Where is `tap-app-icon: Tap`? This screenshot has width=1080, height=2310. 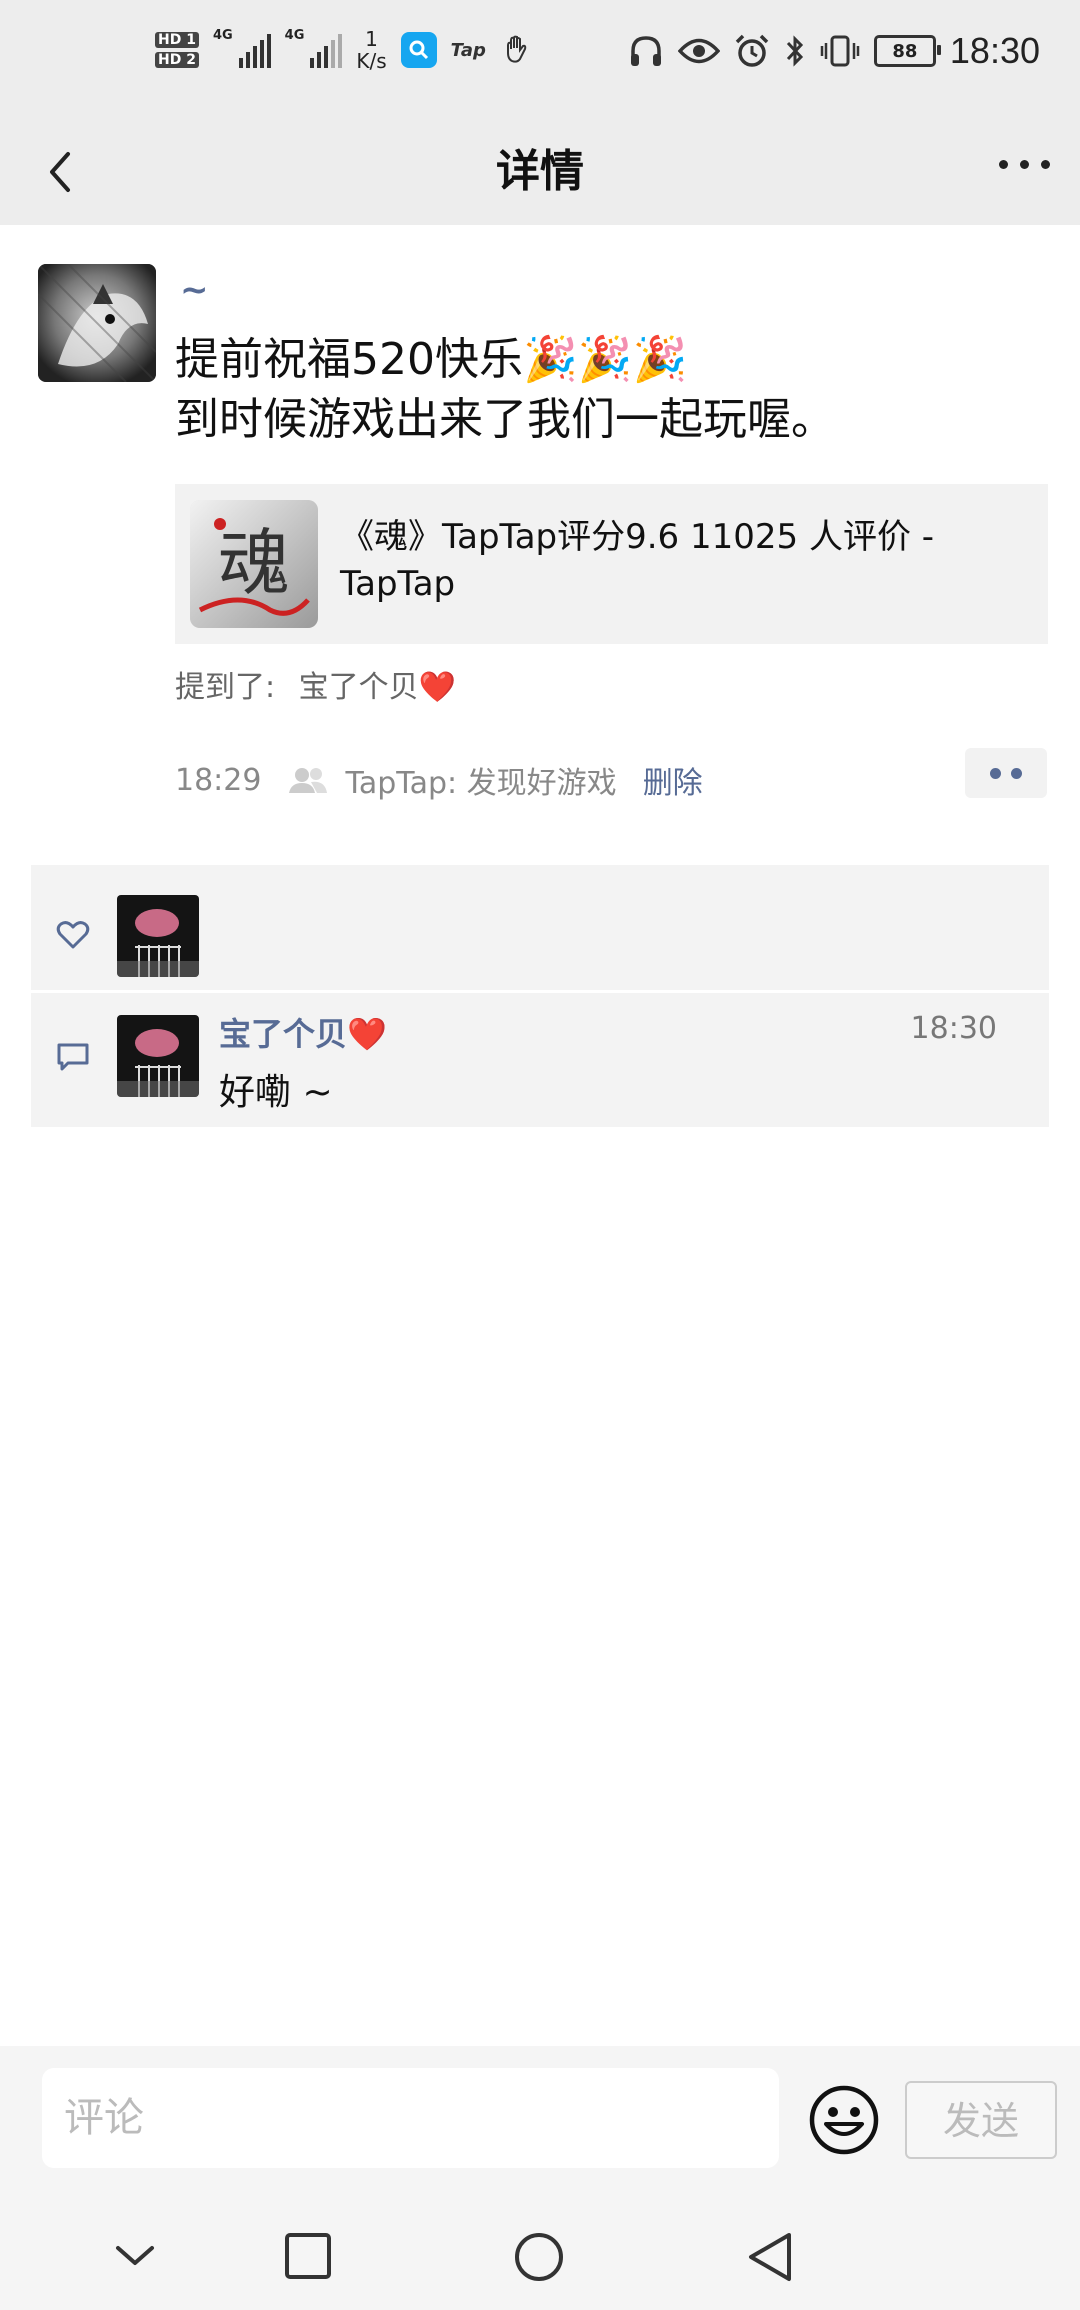 tap-app-icon: Tap is located at coordinates (468, 50).